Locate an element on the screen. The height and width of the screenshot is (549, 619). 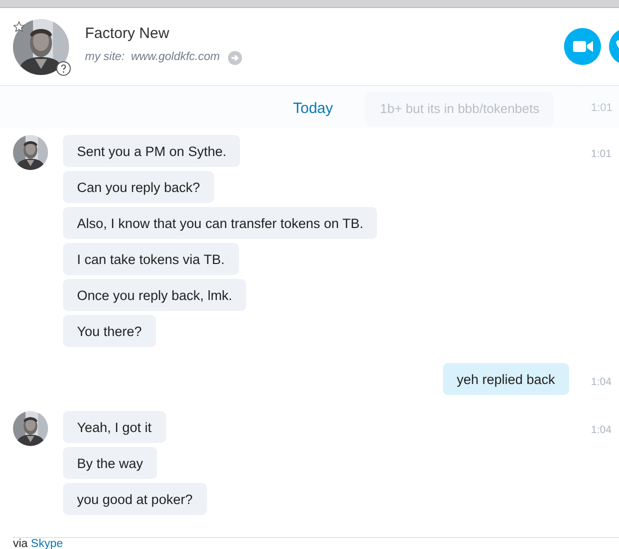
message-bubble: You there? is located at coordinates (109, 331).